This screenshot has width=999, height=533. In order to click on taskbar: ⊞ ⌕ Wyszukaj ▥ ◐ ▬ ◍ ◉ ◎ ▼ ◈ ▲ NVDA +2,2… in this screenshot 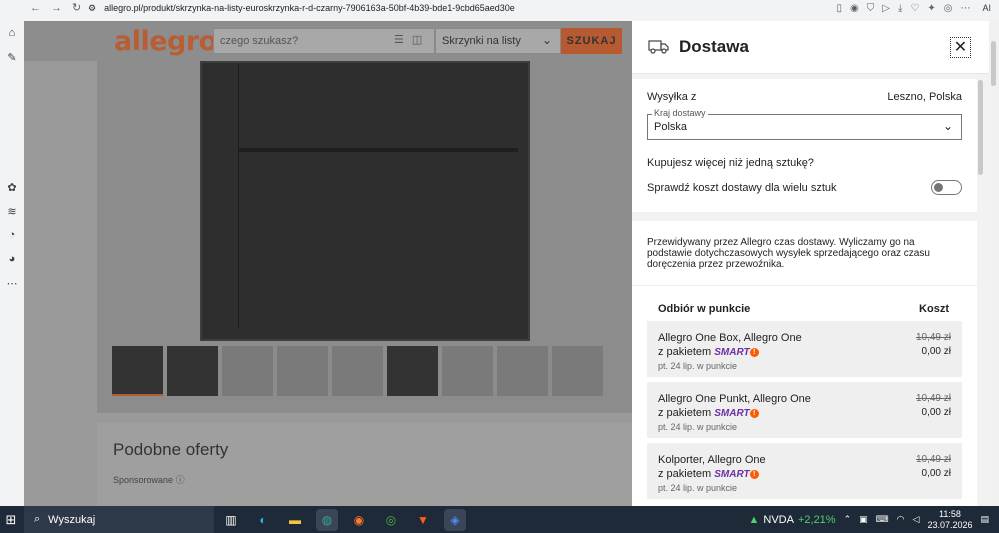, I will do `click(499, 519)`.